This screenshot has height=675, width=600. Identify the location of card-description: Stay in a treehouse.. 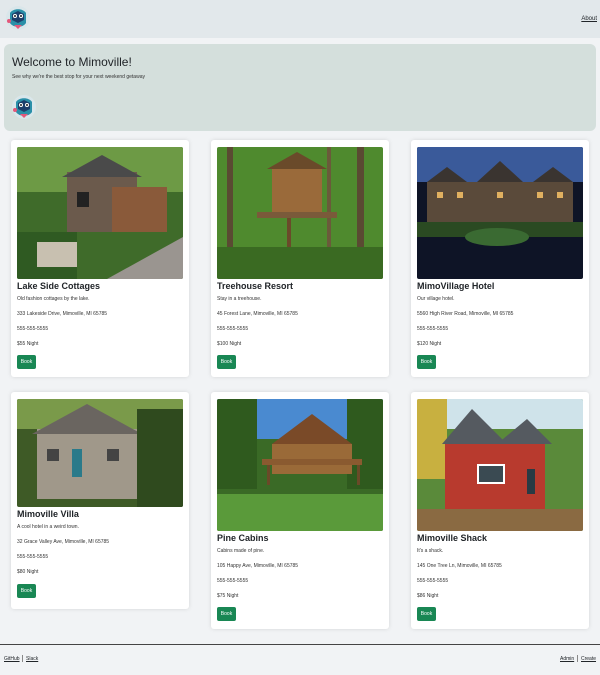
(239, 299).